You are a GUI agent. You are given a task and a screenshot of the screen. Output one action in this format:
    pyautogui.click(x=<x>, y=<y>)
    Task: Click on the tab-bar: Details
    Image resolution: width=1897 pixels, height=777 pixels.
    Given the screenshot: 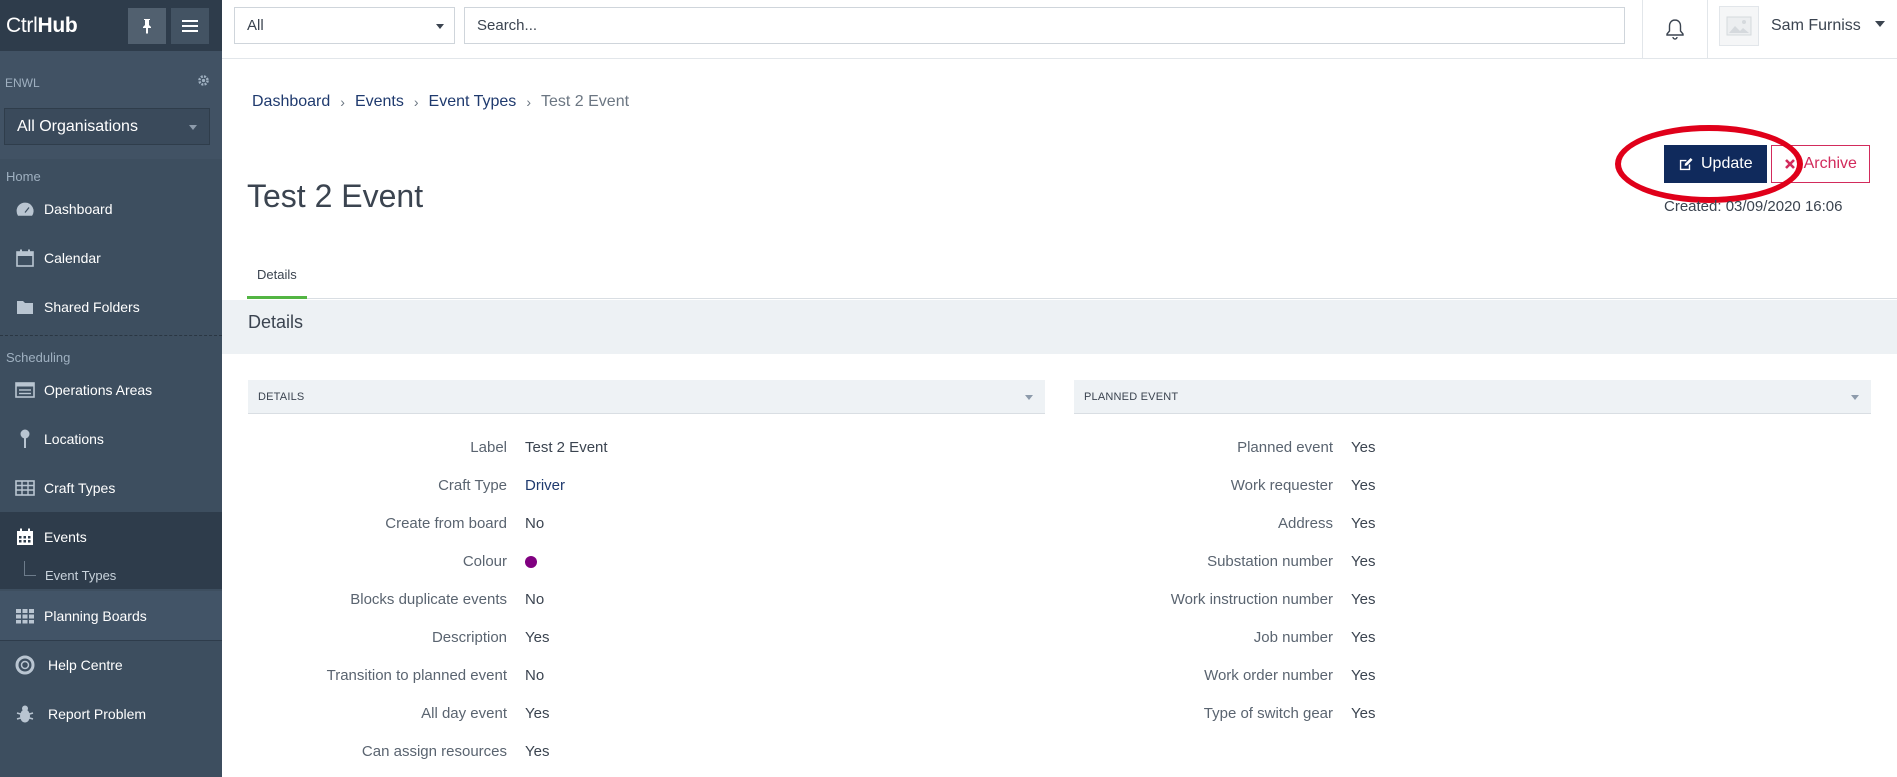 What is the action you would take?
    pyautogui.click(x=1072, y=275)
    